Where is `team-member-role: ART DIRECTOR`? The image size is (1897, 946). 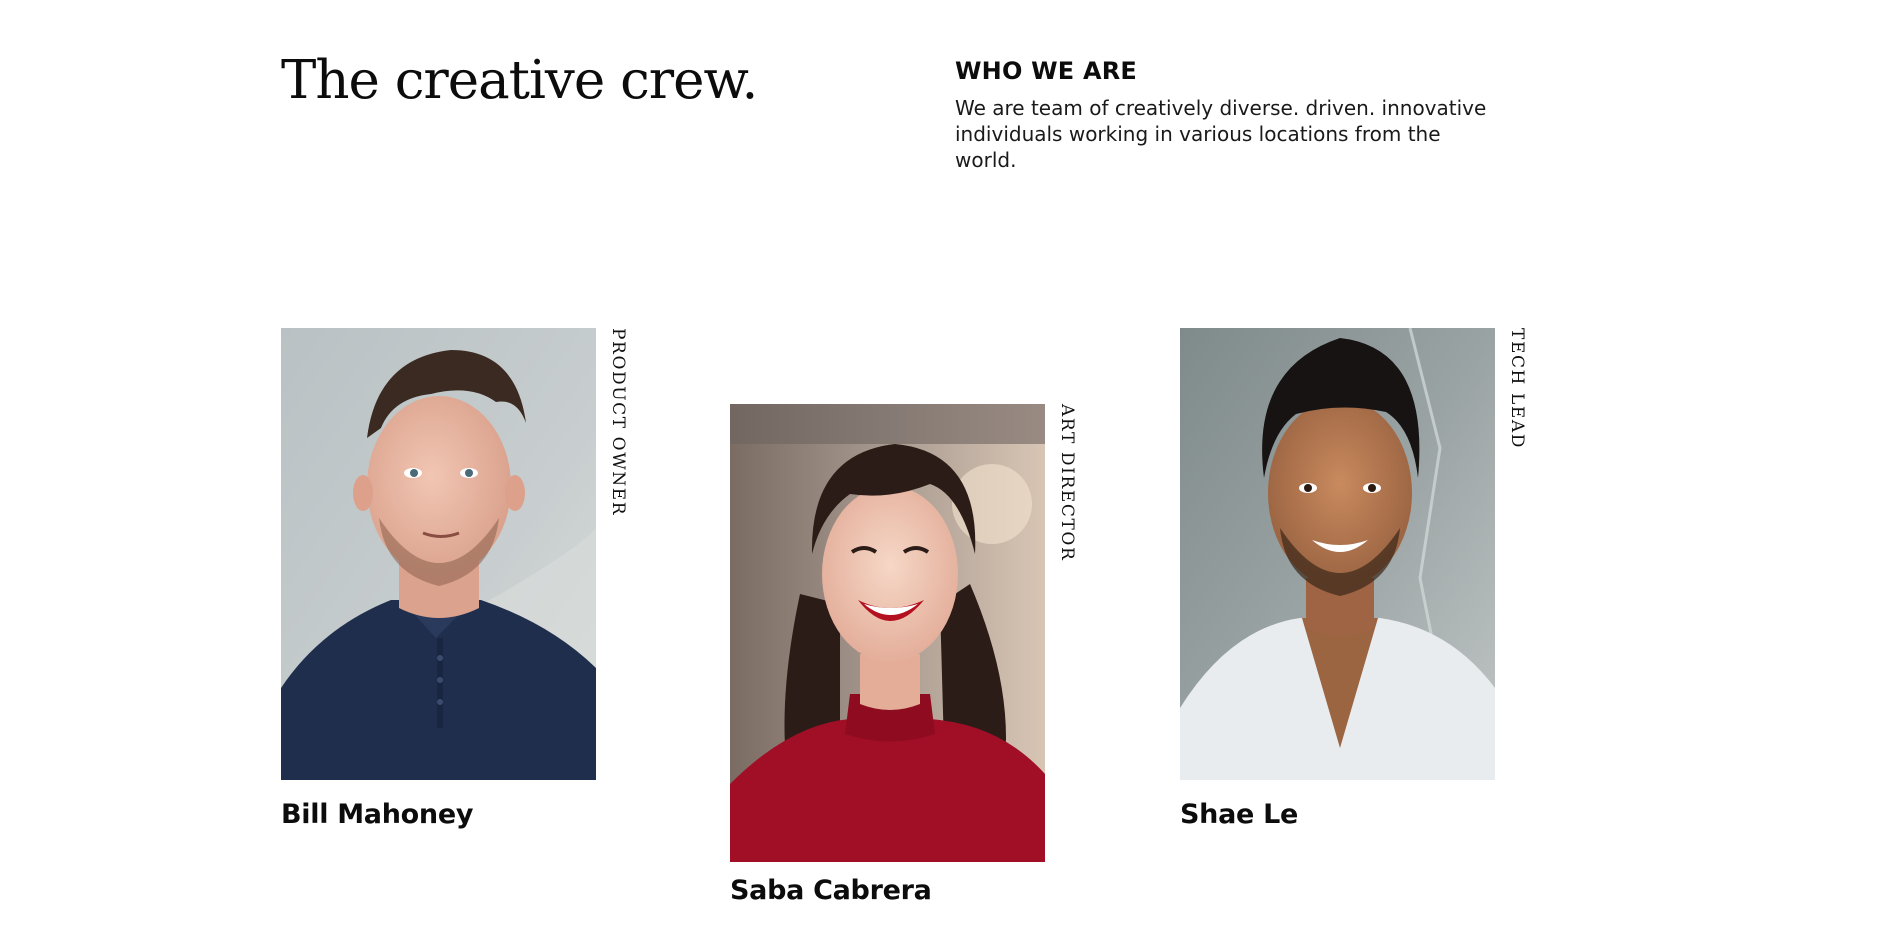 team-member-role: ART DIRECTOR is located at coordinates (1067, 483).